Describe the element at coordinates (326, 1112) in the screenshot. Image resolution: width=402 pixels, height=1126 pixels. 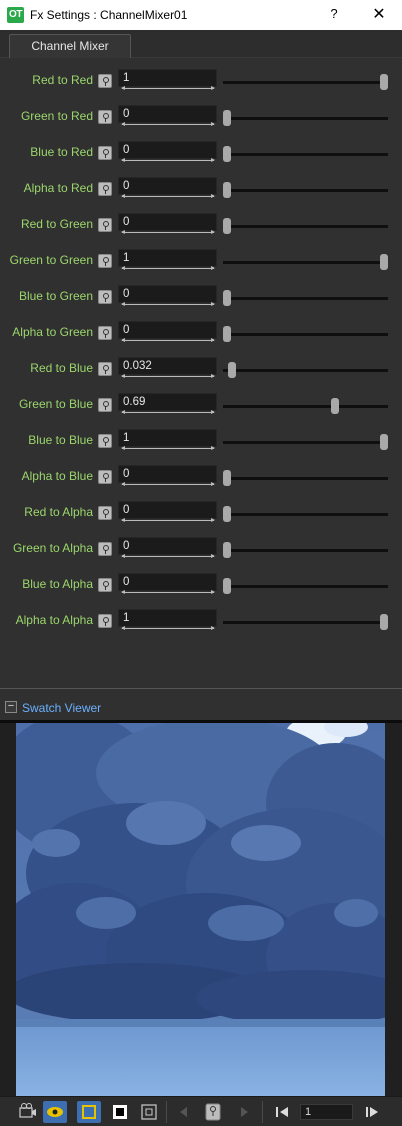
I see `frame-input: 1` at that location.